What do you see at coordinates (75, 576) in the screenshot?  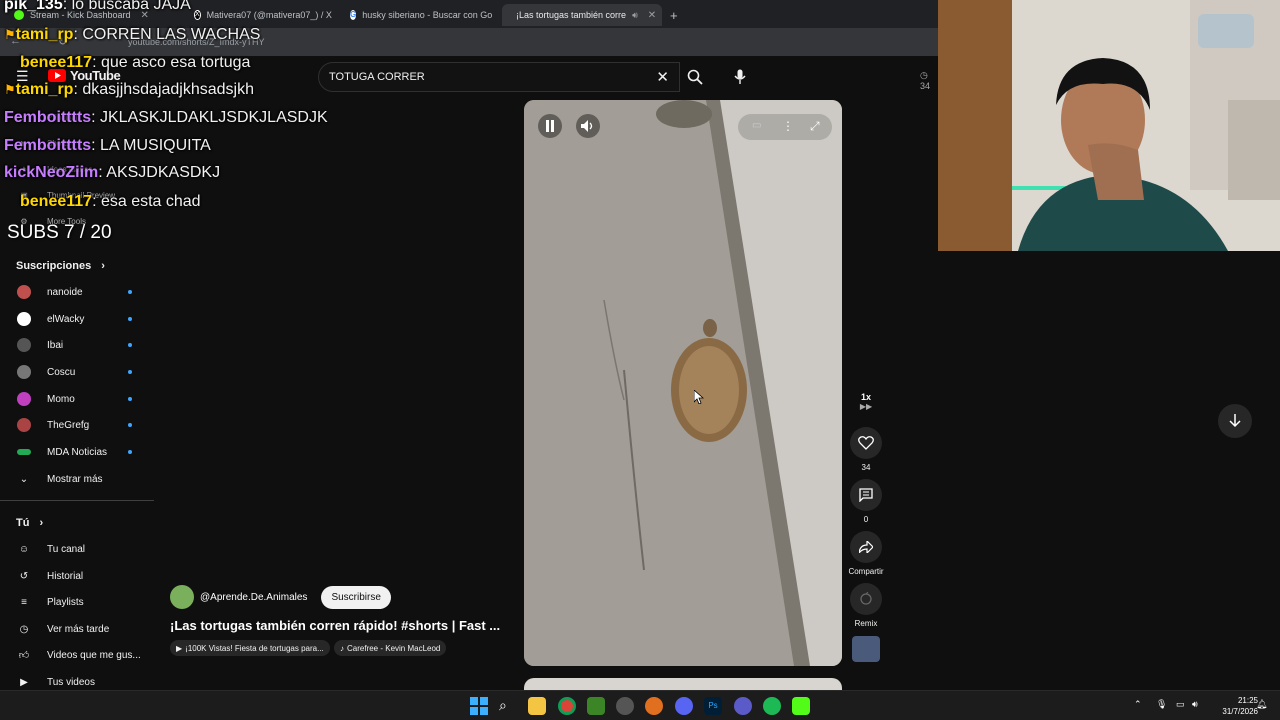 I see `sidebar-item-history: ↺ Historial` at bounding box center [75, 576].